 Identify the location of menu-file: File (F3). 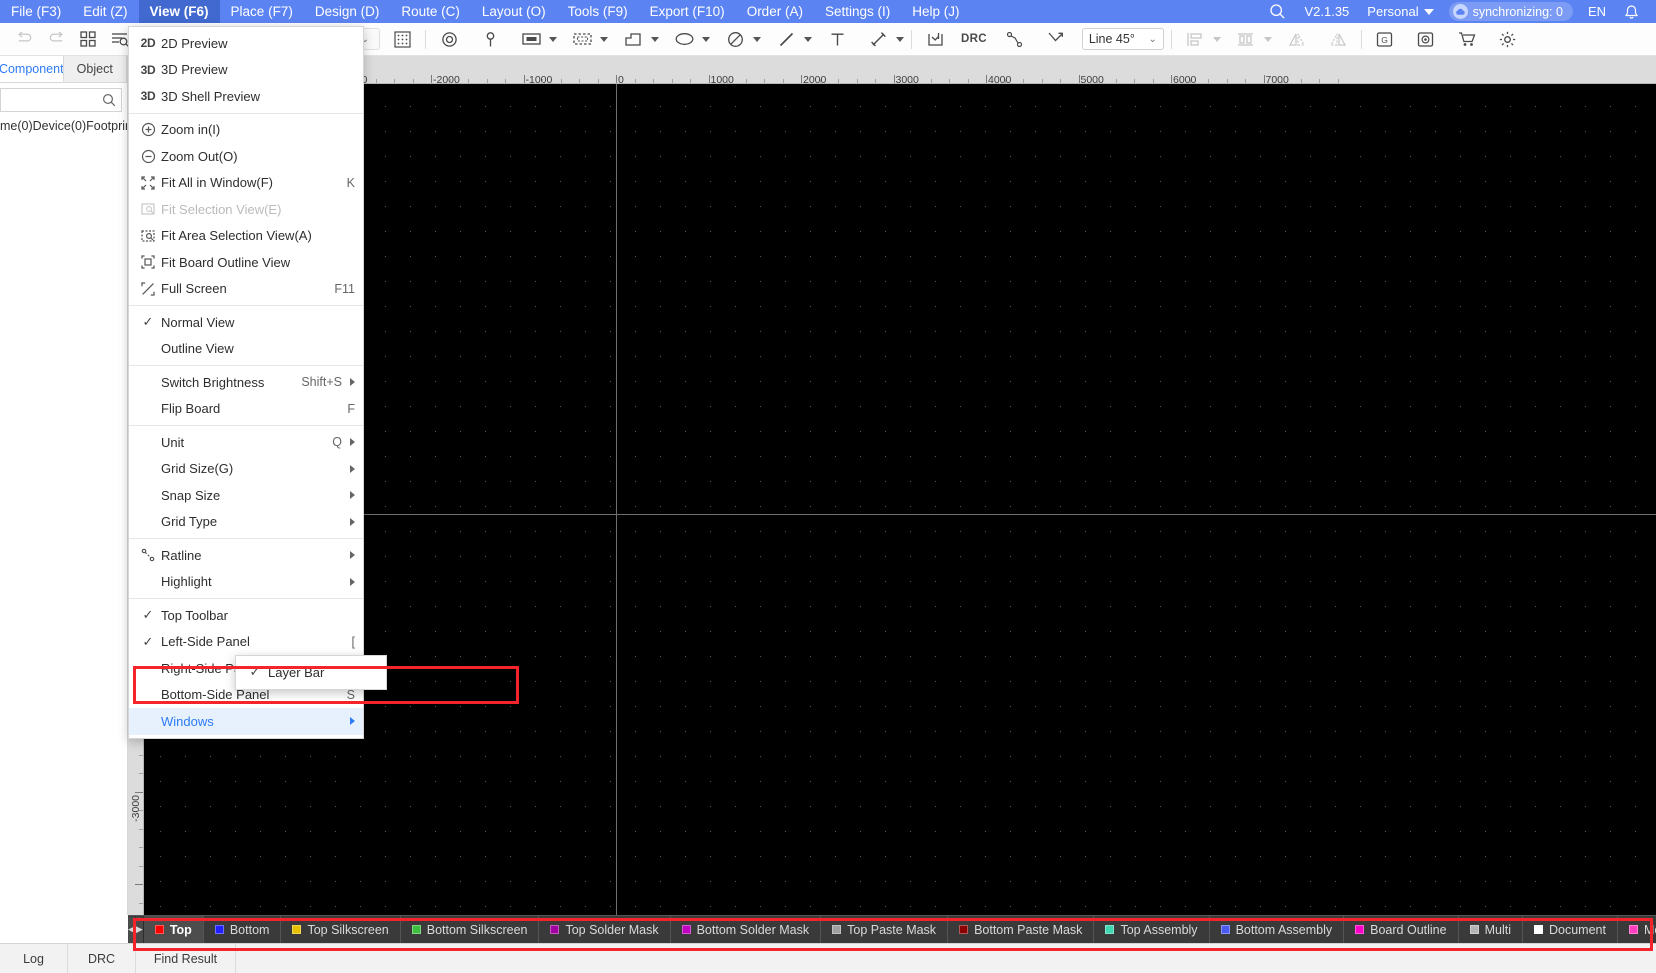
(36, 11).